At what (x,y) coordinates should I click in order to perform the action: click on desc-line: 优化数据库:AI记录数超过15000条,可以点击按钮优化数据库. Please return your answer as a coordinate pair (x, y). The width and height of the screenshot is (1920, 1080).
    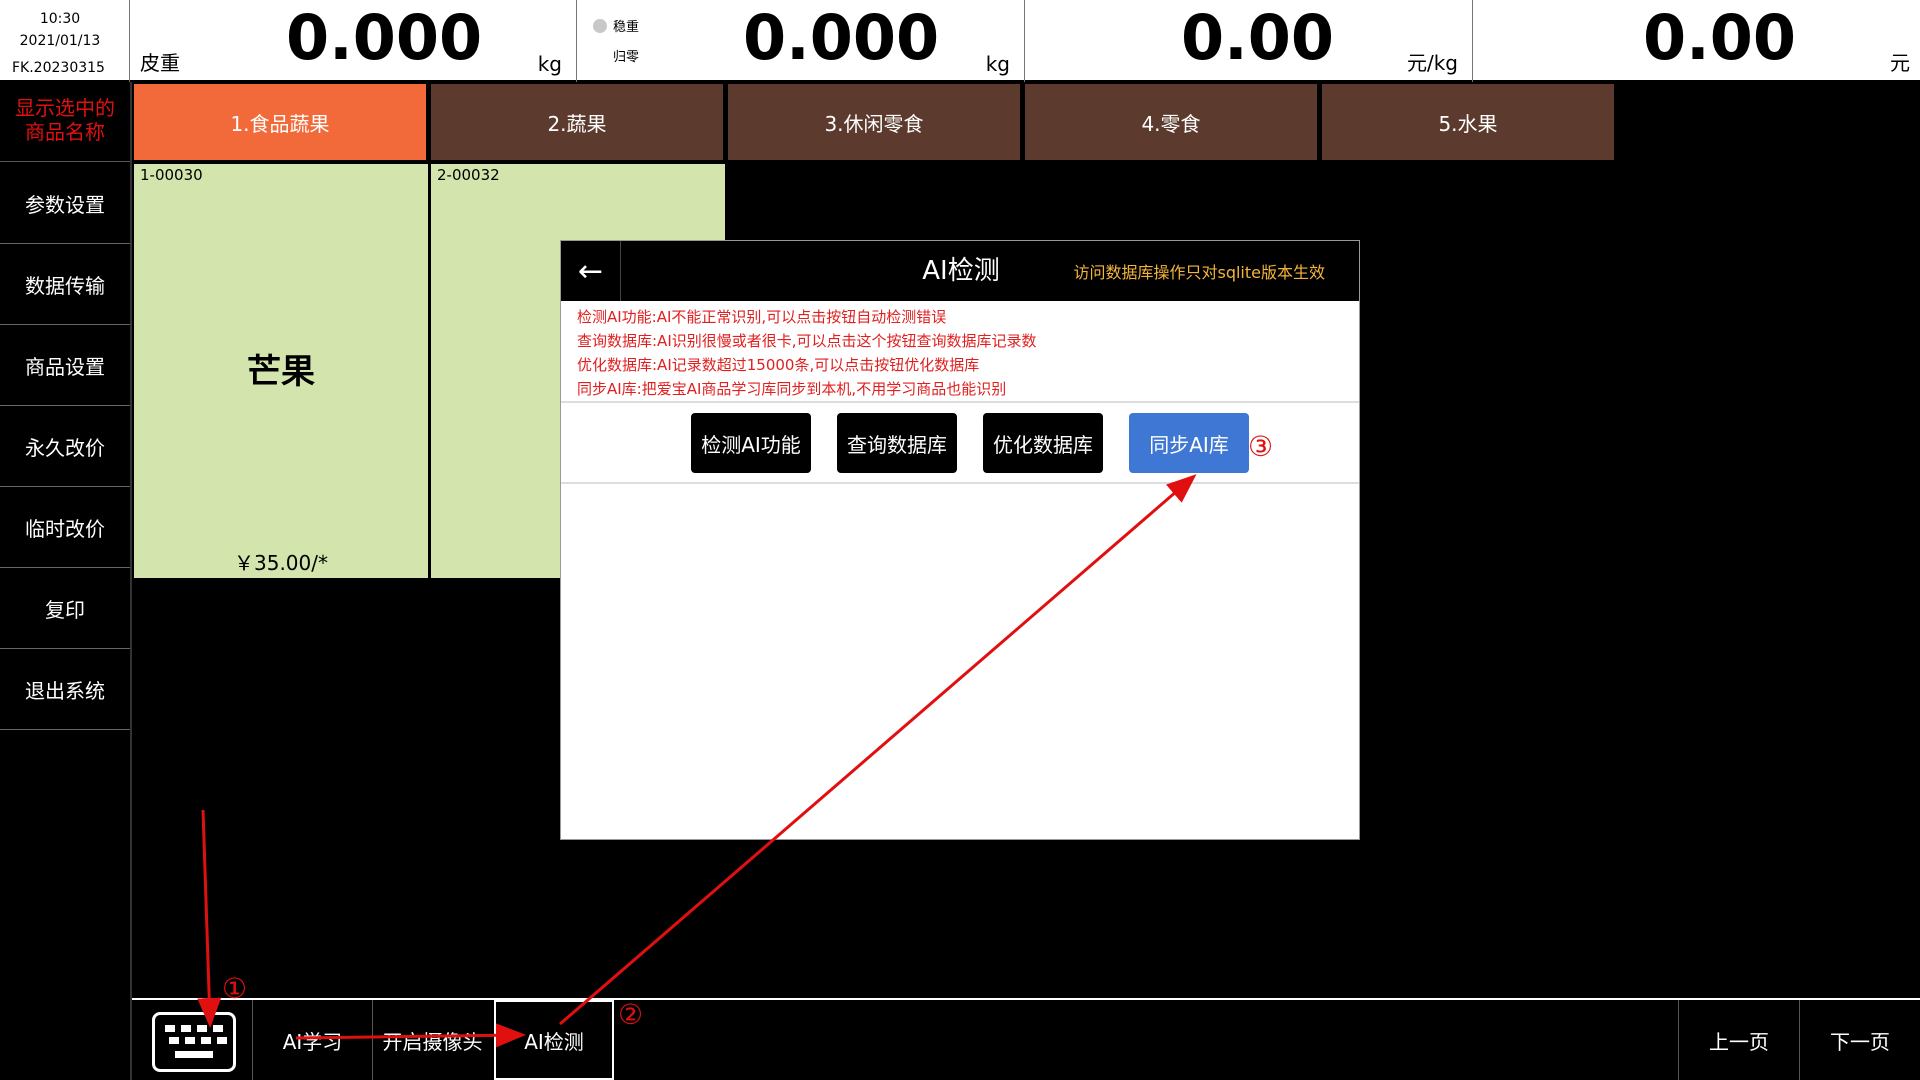
    Looking at the image, I should click on (778, 365).